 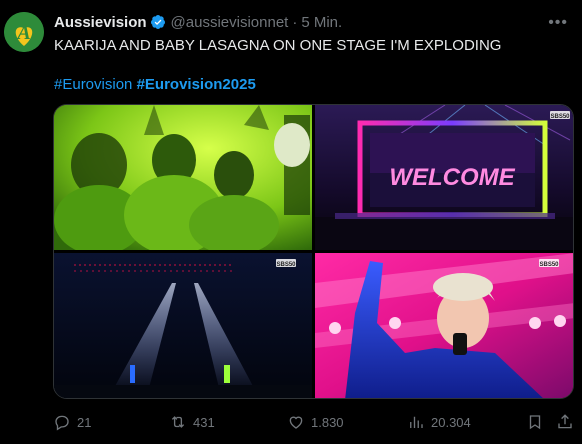 I want to click on reply-icon, so click(x=62, y=423).